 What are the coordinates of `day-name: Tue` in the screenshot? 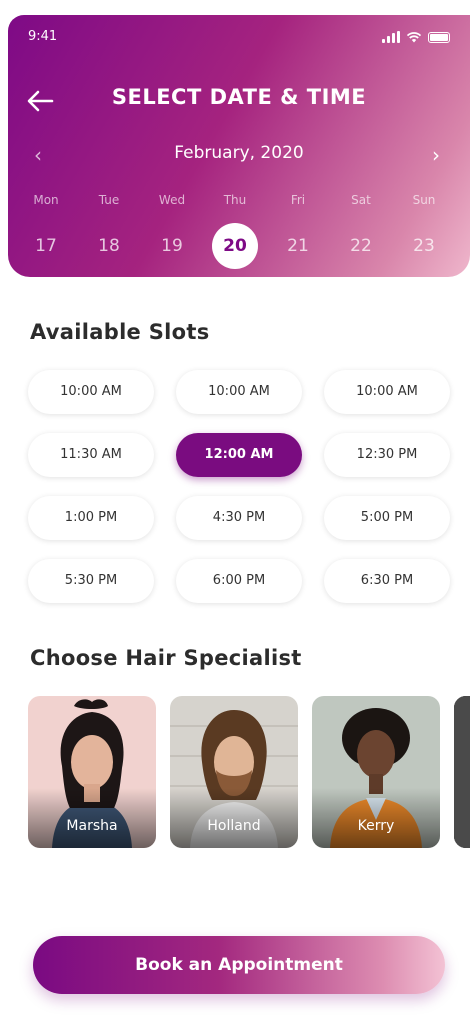 It's located at (109, 200).